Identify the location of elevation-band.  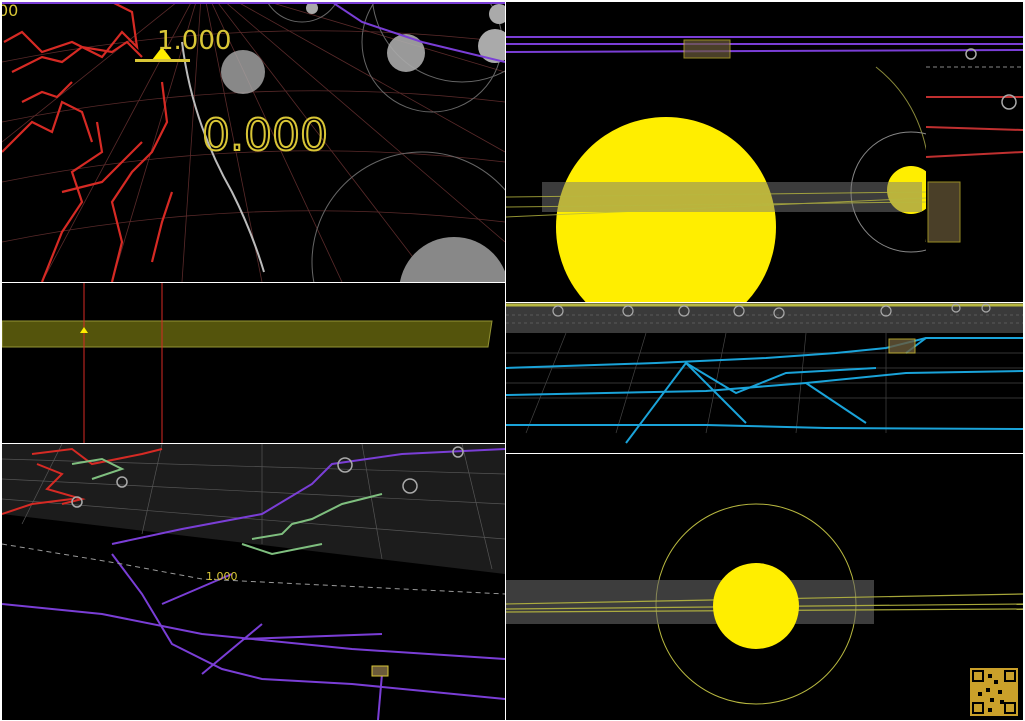
(247, 334).